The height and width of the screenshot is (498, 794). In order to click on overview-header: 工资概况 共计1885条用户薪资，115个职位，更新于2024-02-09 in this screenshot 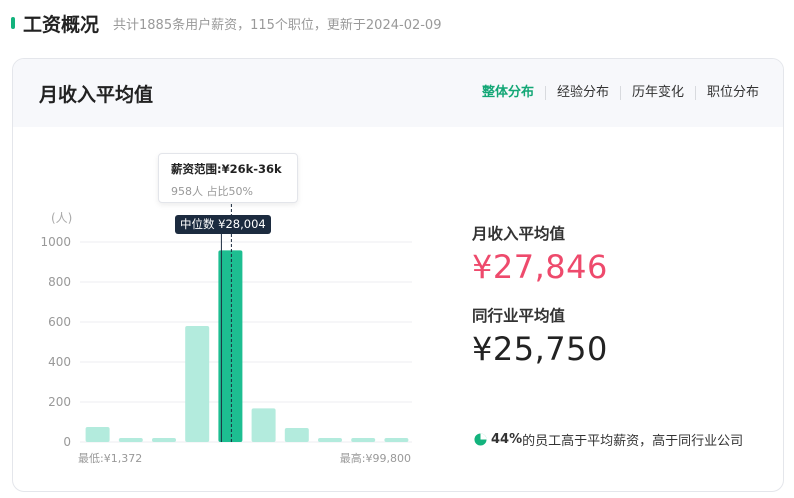, I will do `click(226, 23)`.